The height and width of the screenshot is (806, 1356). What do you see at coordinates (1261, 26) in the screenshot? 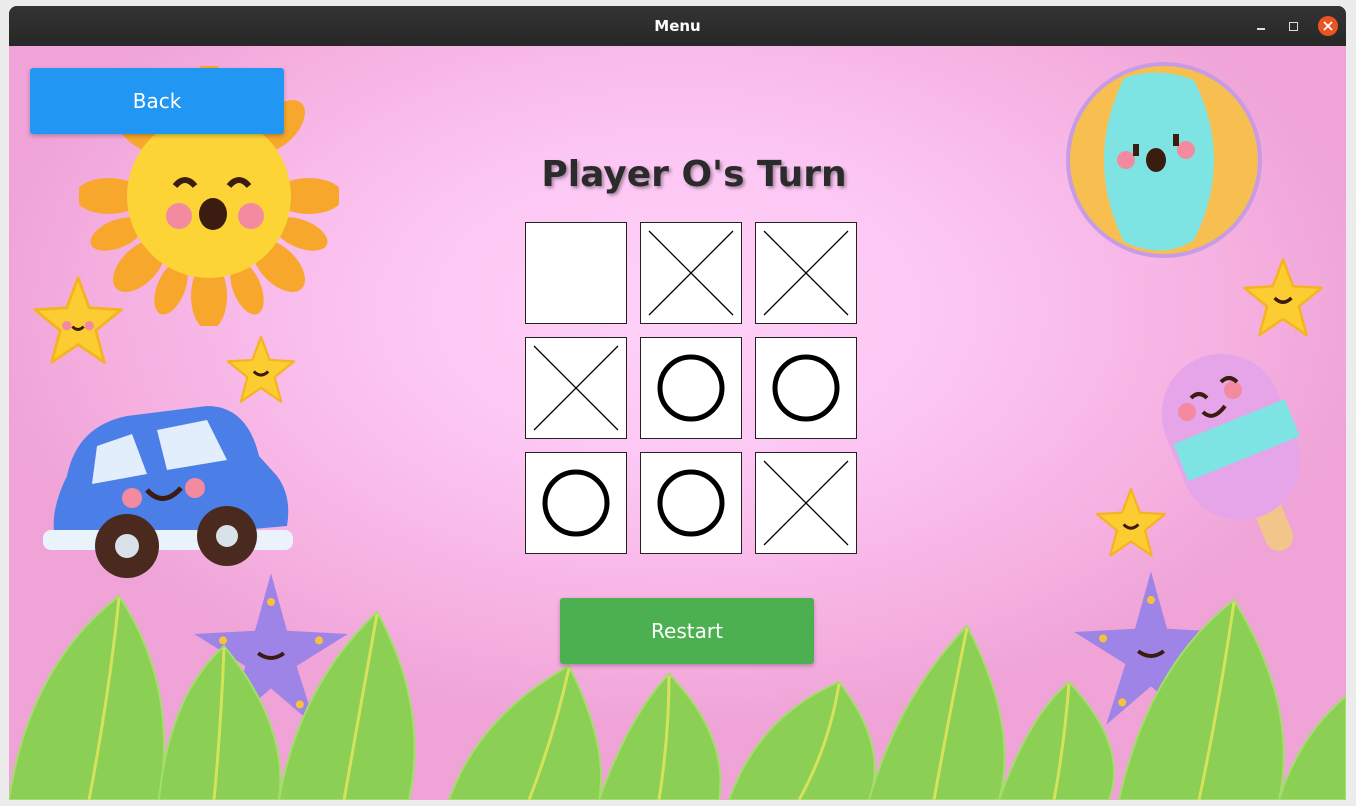
I see `minimize-icon` at bounding box center [1261, 26].